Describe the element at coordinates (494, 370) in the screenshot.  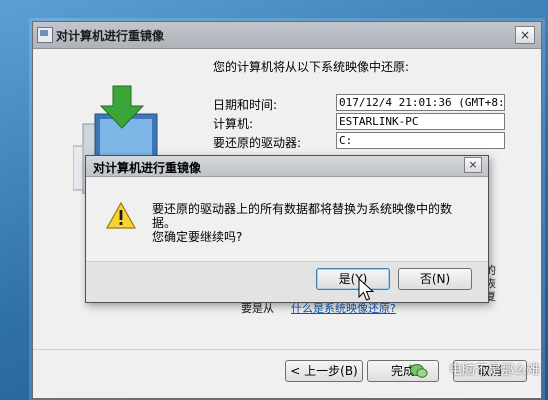
I see `watermark-text: 电脑不是那么难` at that location.